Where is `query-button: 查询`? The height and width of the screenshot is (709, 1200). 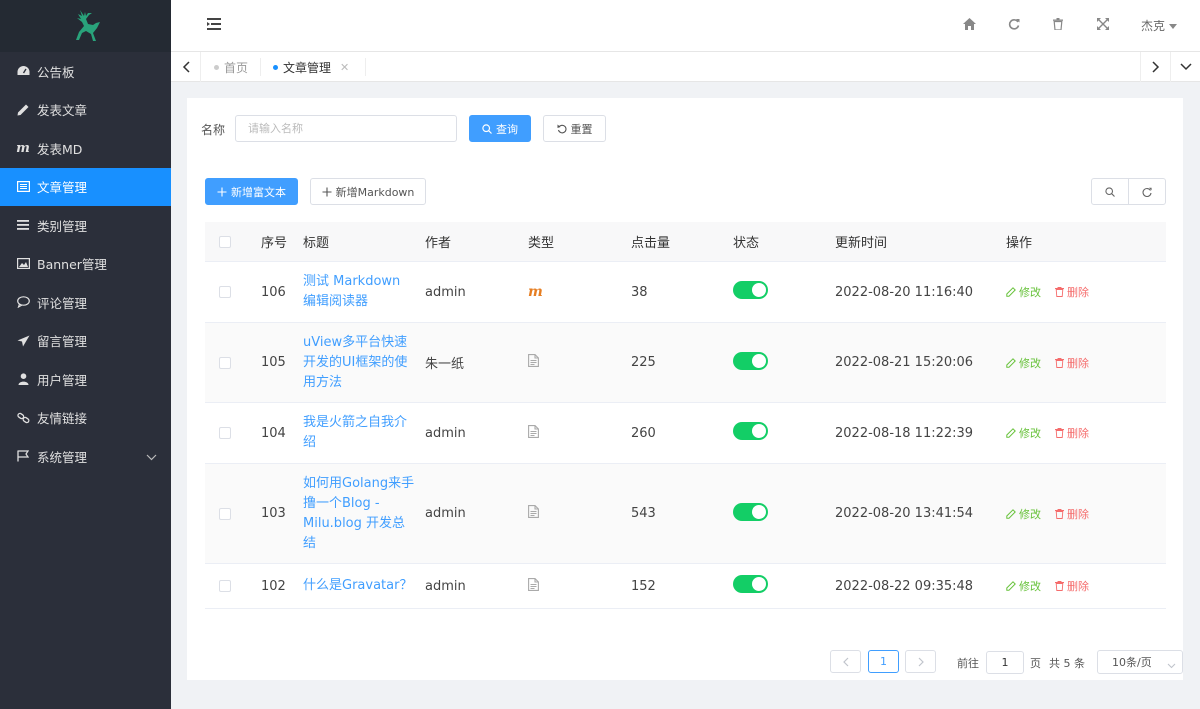 query-button: 查询 is located at coordinates (500, 128).